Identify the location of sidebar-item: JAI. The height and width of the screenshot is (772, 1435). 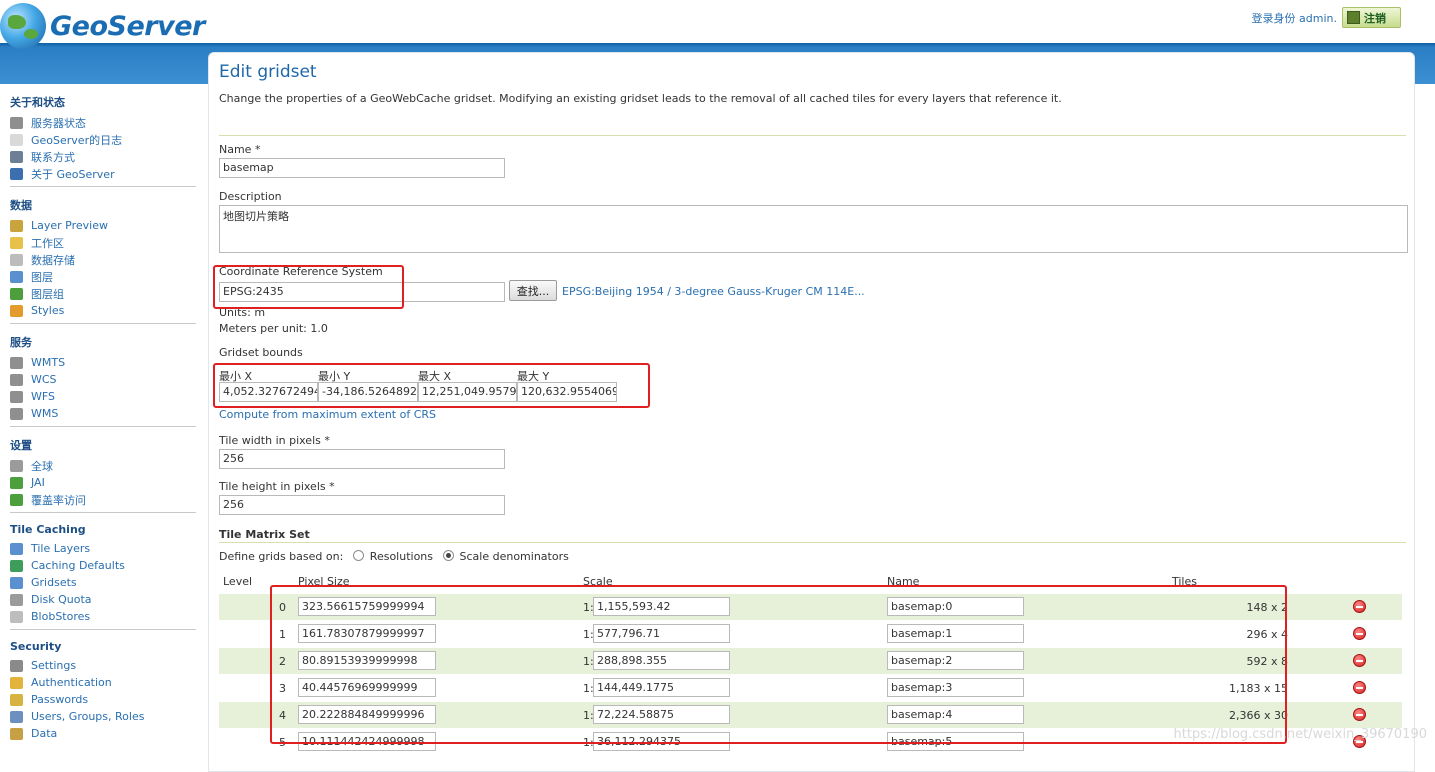
(103, 482).